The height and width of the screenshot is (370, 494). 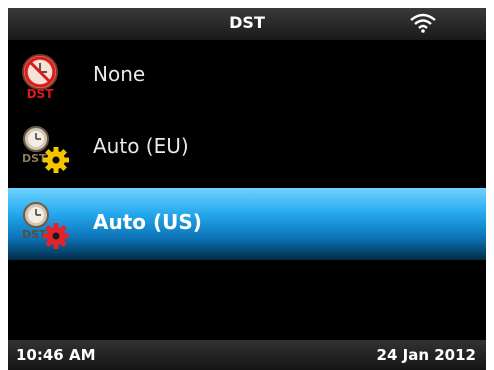 What do you see at coordinates (247, 24) in the screenshot?
I see `header-bar: DST` at bounding box center [247, 24].